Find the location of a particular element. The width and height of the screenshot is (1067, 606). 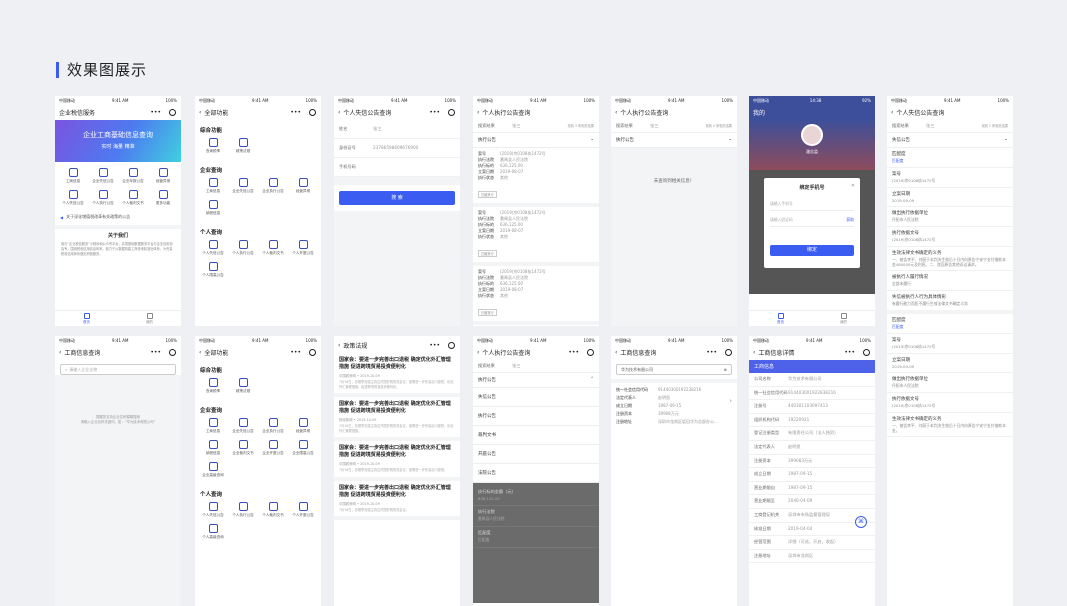

function-item: 更多功能 is located at coordinates (163, 198).